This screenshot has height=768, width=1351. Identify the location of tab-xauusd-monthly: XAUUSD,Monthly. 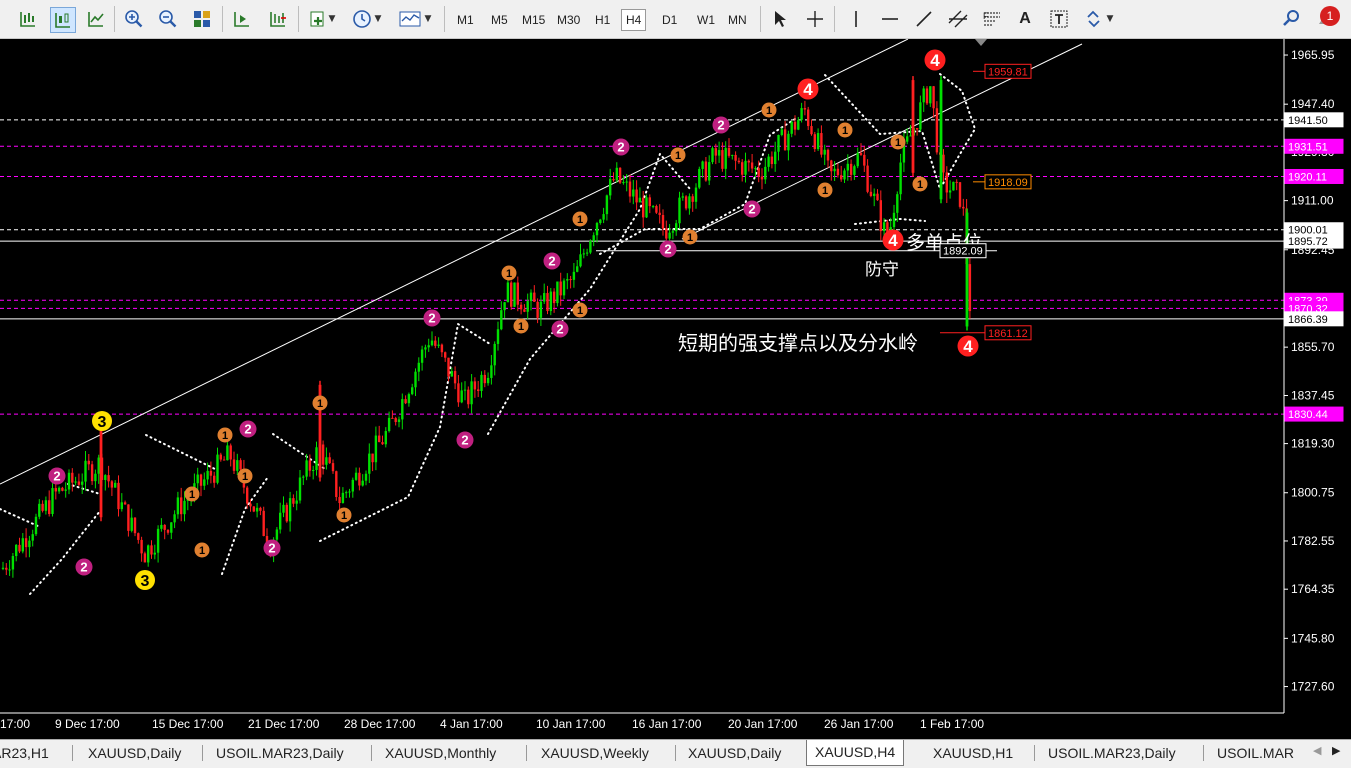
(440, 753).